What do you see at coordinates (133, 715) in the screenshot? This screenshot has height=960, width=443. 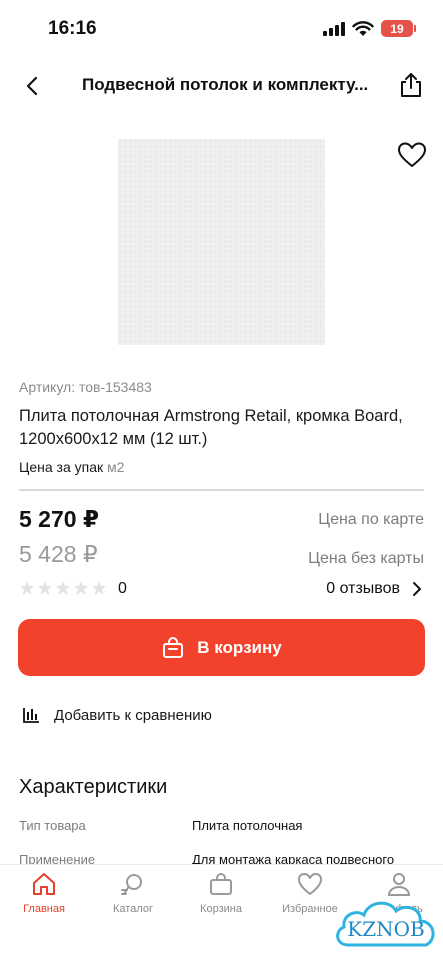 I see `compare-label: Добавить к сравнению` at bounding box center [133, 715].